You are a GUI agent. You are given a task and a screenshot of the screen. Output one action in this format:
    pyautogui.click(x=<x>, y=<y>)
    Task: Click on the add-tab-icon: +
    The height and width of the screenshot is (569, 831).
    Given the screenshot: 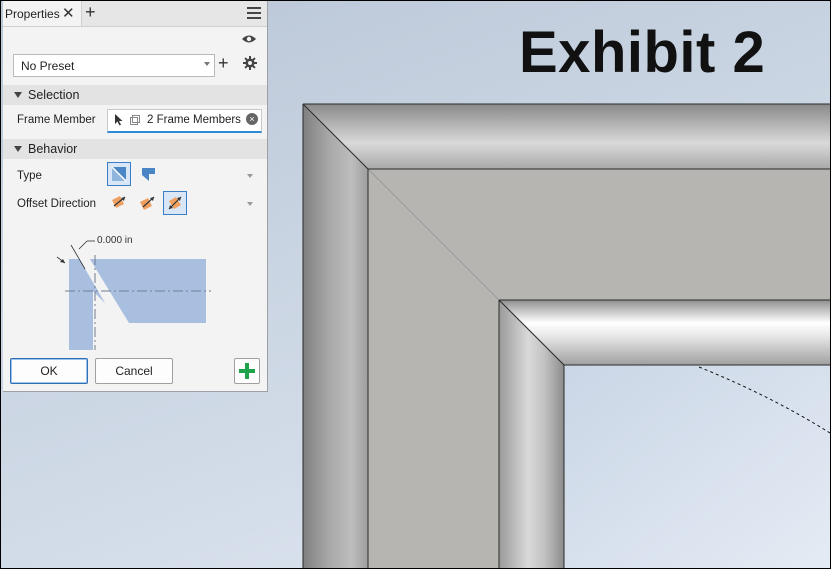 What is the action you would take?
    pyautogui.click(x=90, y=12)
    